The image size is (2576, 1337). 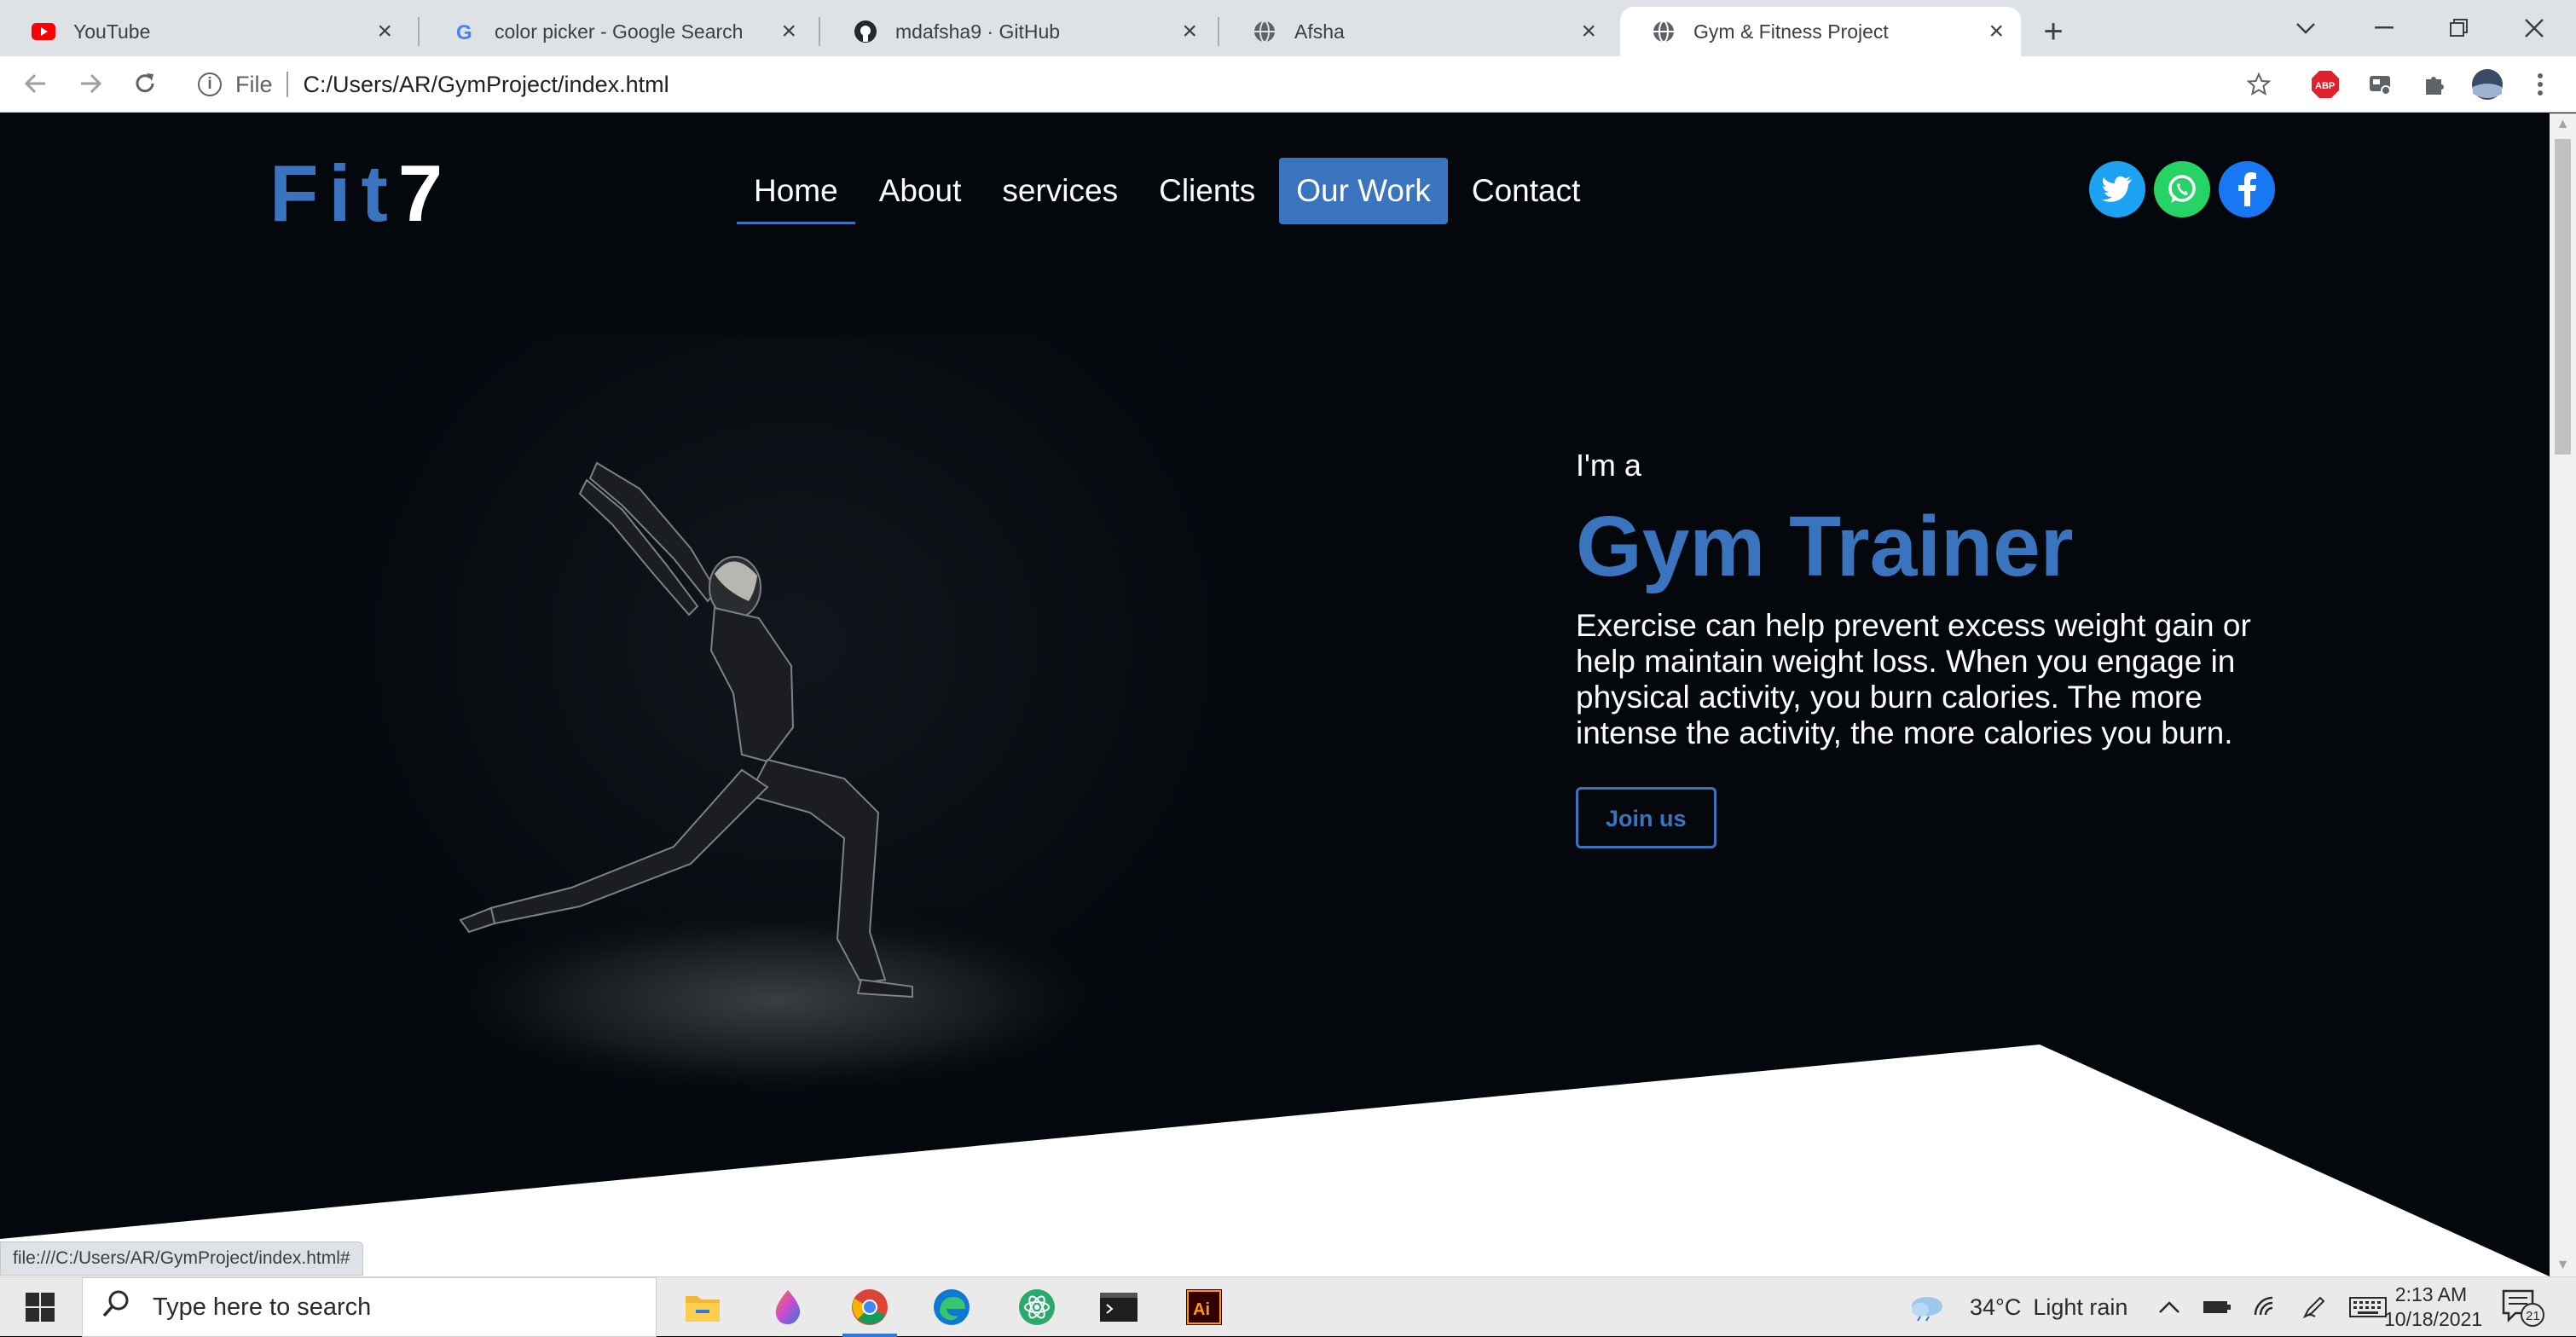 I want to click on adblock-icon: ABP, so click(x=2325, y=84).